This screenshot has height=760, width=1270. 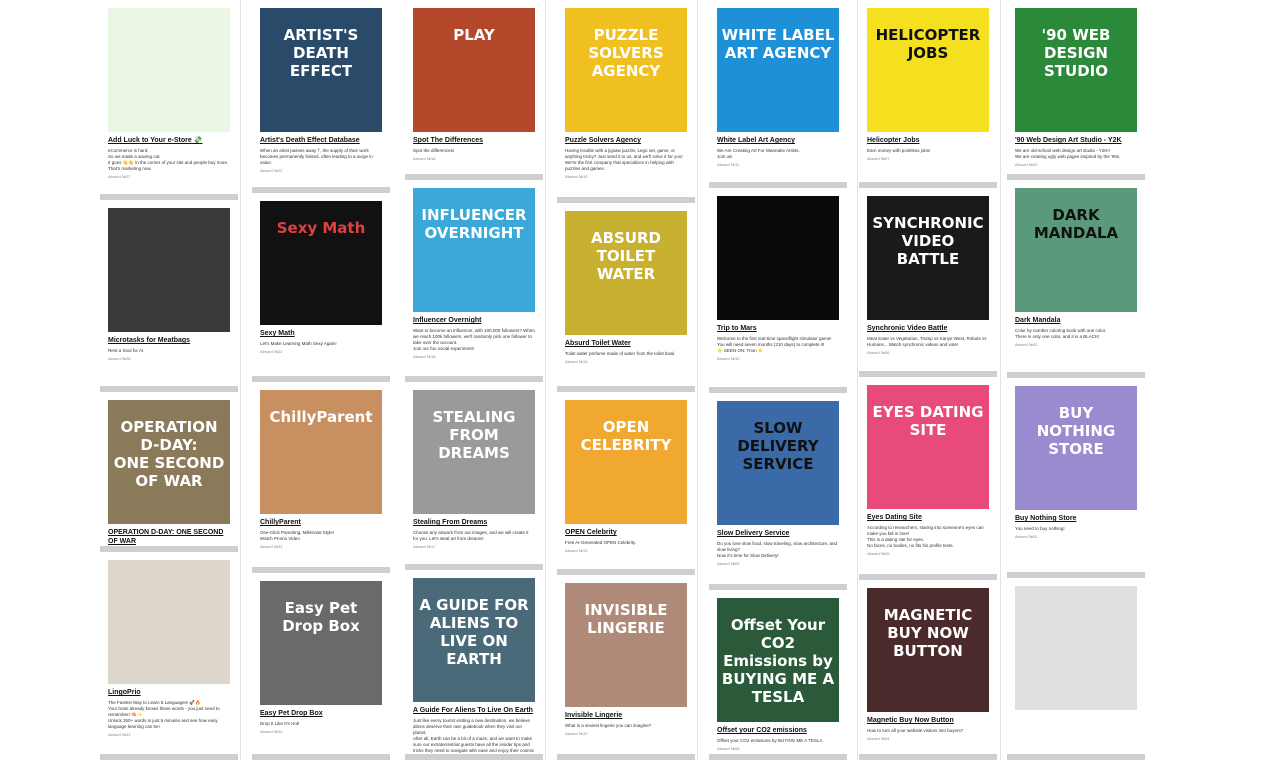 What do you see at coordinates (1076, 140) in the screenshot?
I see `product-title-link: '90 Web Design Art Studio - Y2K` at bounding box center [1076, 140].